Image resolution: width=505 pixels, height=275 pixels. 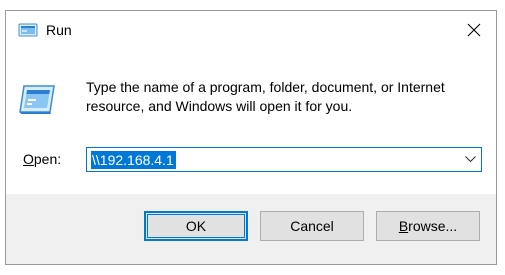 What do you see at coordinates (403, 226) in the screenshot?
I see `browse-access-key: B` at bounding box center [403, 226].